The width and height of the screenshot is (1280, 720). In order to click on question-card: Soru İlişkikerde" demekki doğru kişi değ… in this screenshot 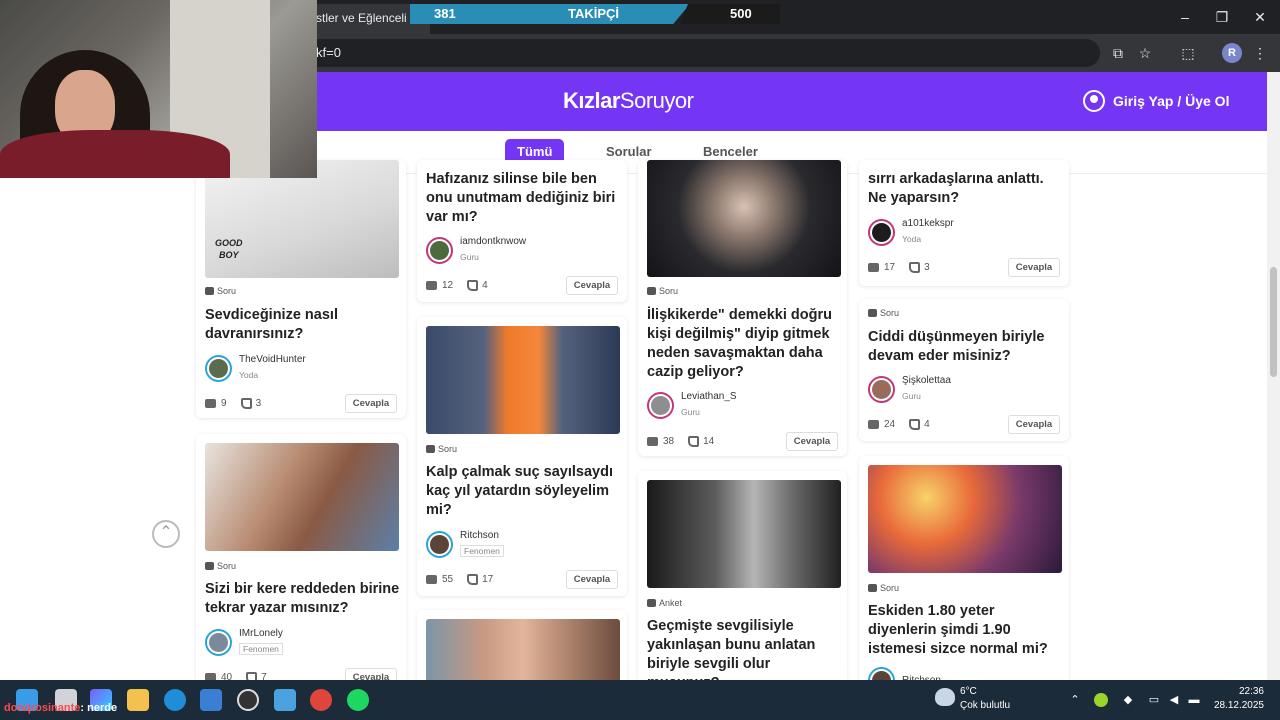, I will do `click(742, 308)`.